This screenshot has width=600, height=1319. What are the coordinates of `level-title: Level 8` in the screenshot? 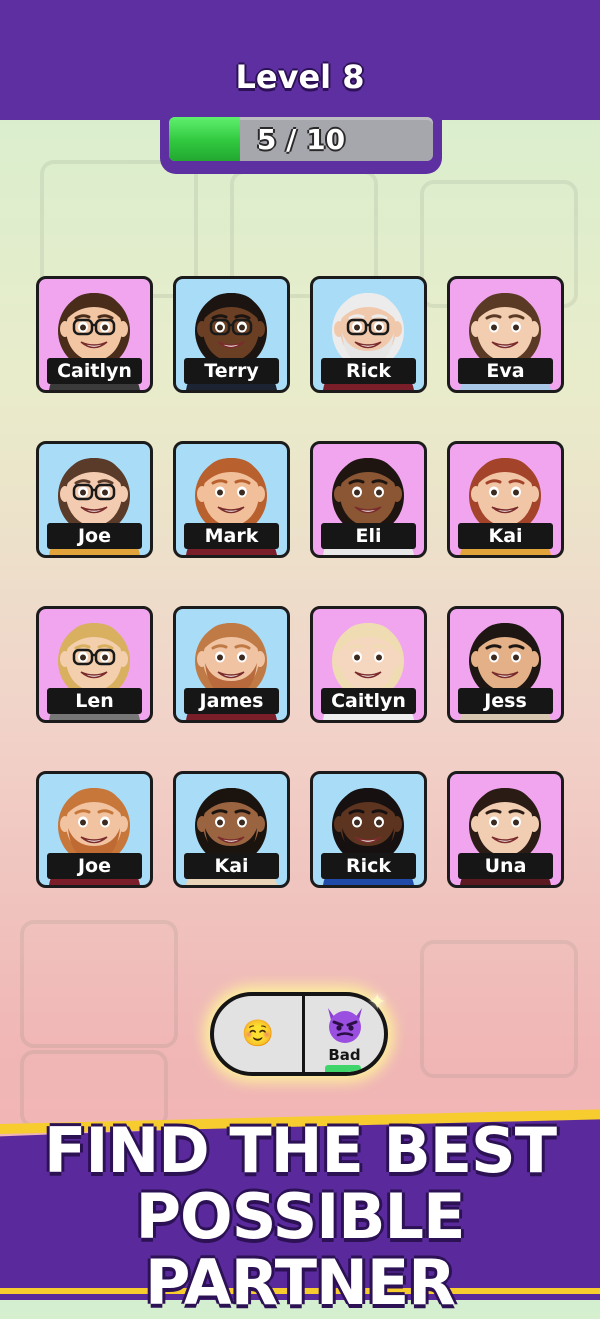 It's located at (300, 77).